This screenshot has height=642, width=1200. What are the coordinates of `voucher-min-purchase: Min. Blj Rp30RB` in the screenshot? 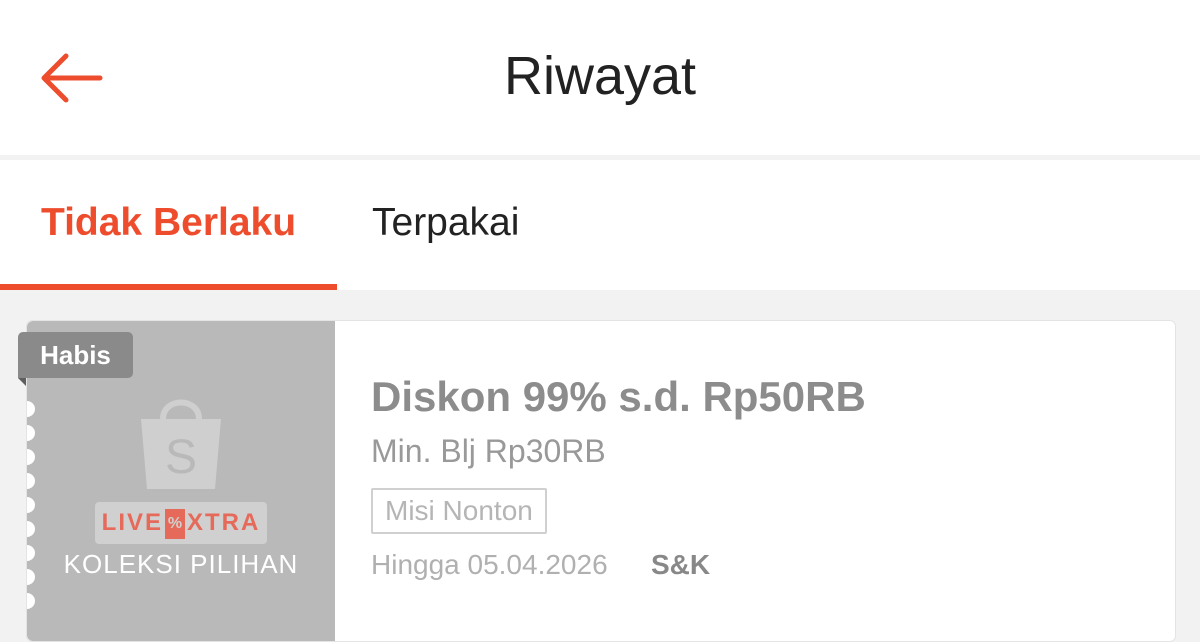 It's located at (488, 451).